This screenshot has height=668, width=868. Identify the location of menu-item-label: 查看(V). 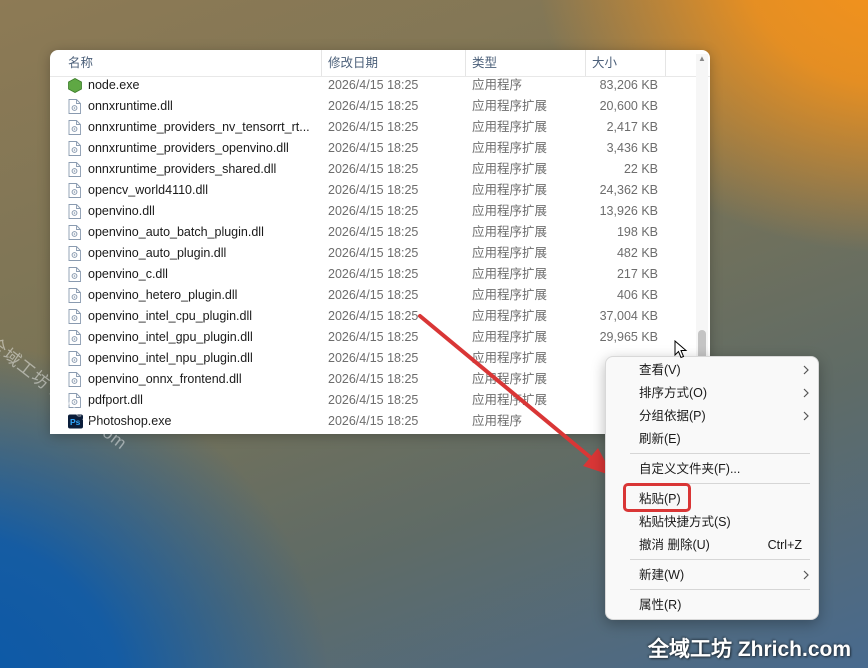
(660, 370).